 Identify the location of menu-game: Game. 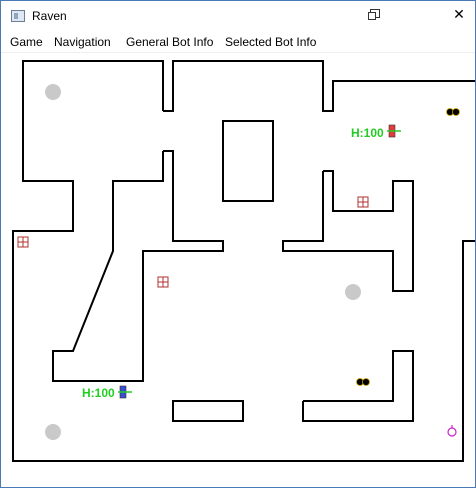
(26, 42).